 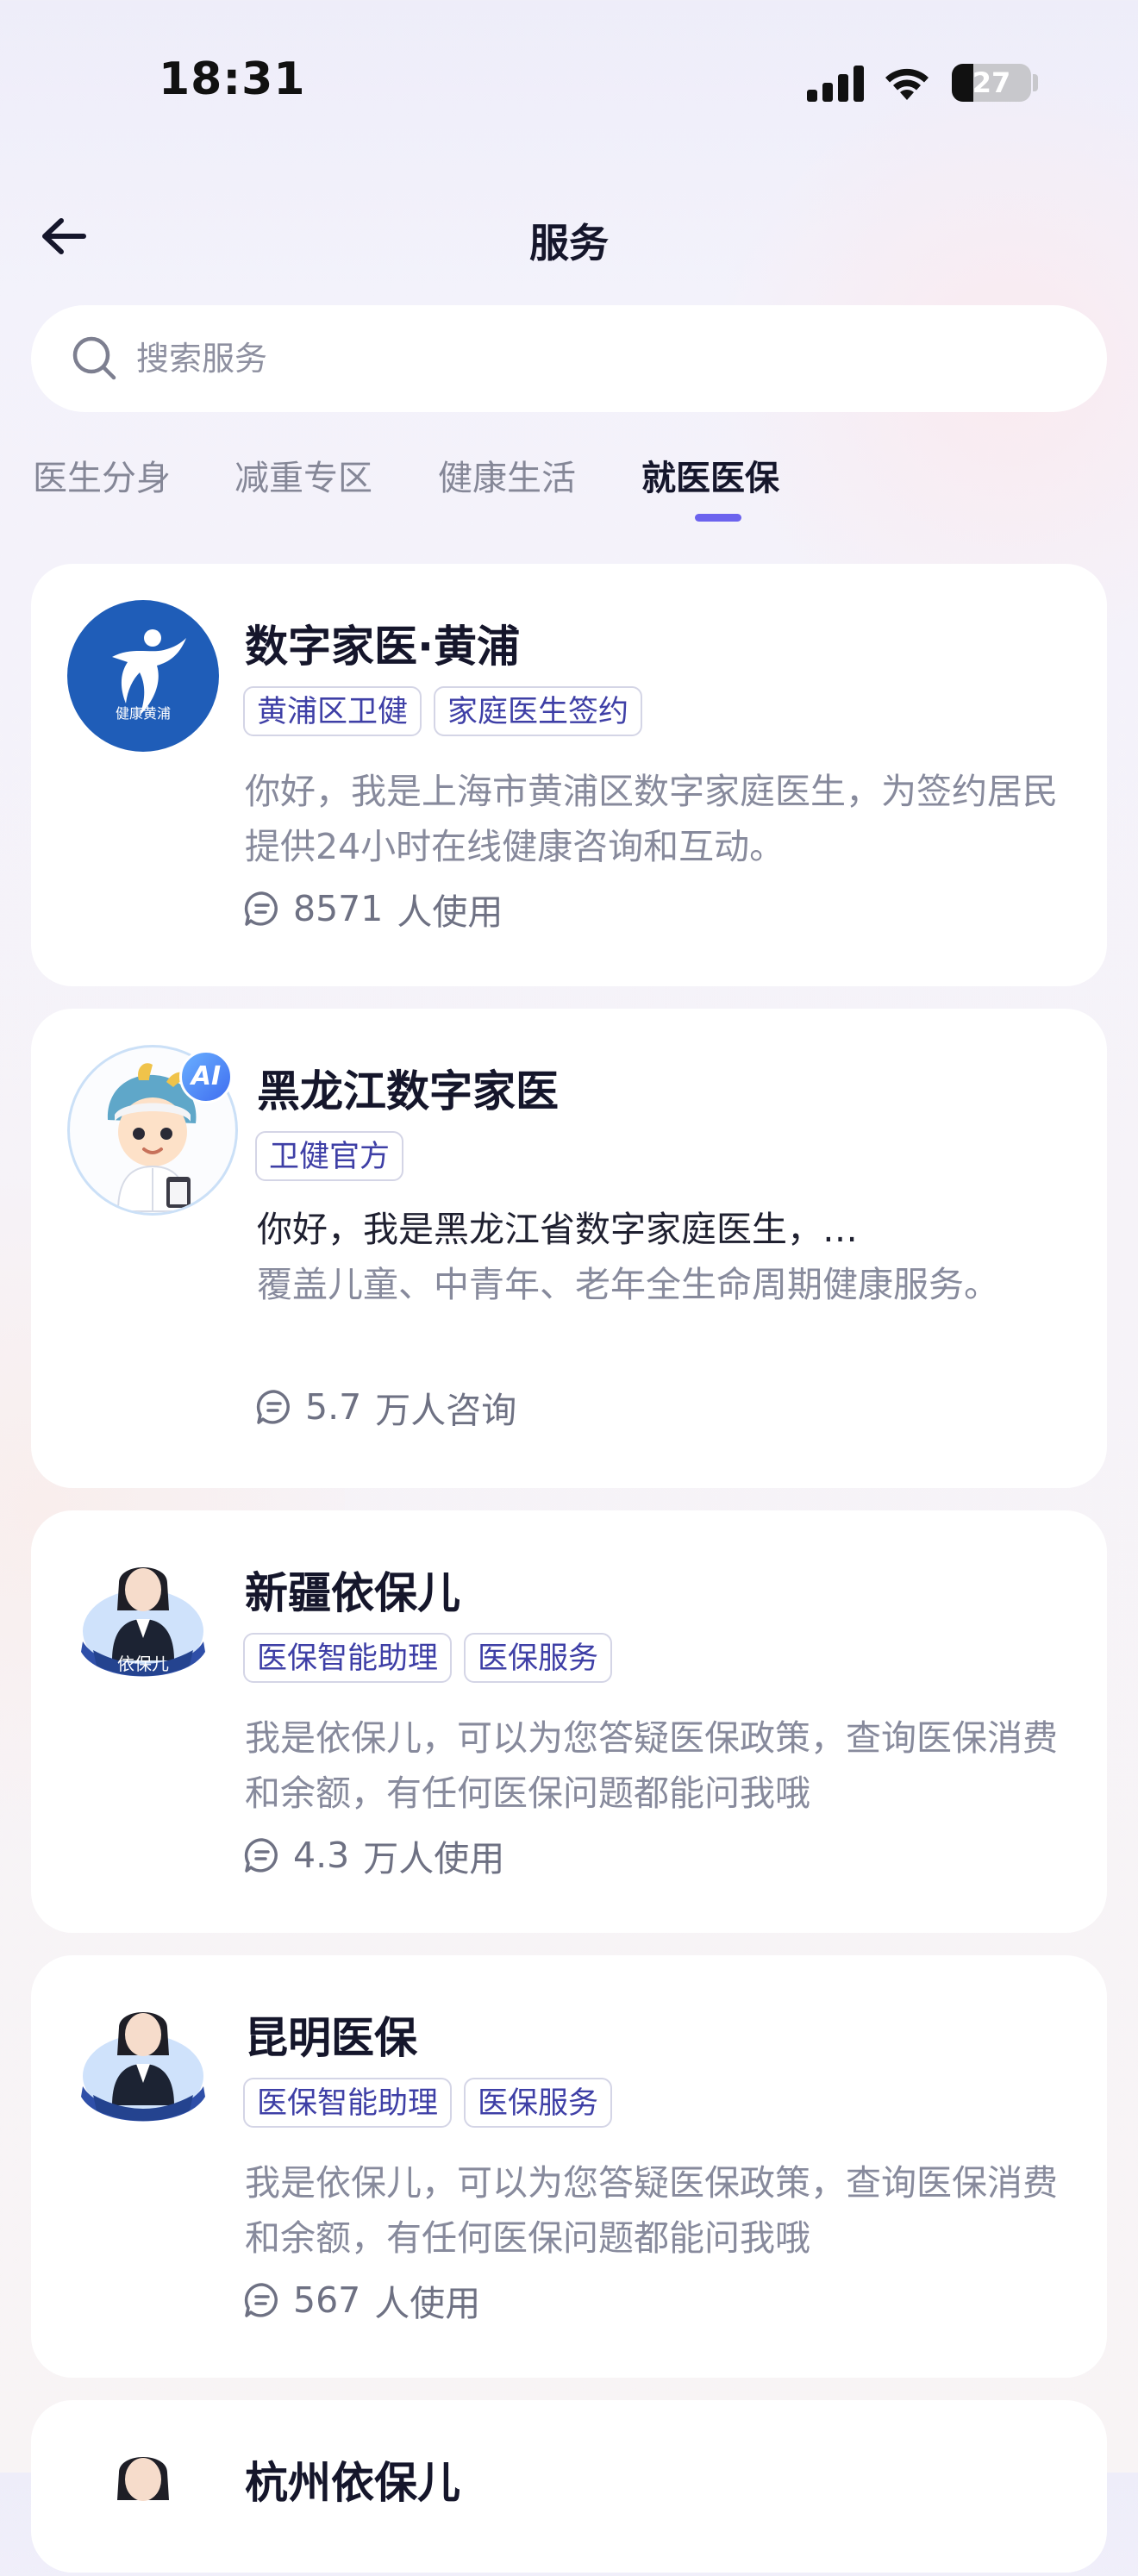 I want to click on tab-doctor-avatar: 医生分身, so click(x=102, y=475).